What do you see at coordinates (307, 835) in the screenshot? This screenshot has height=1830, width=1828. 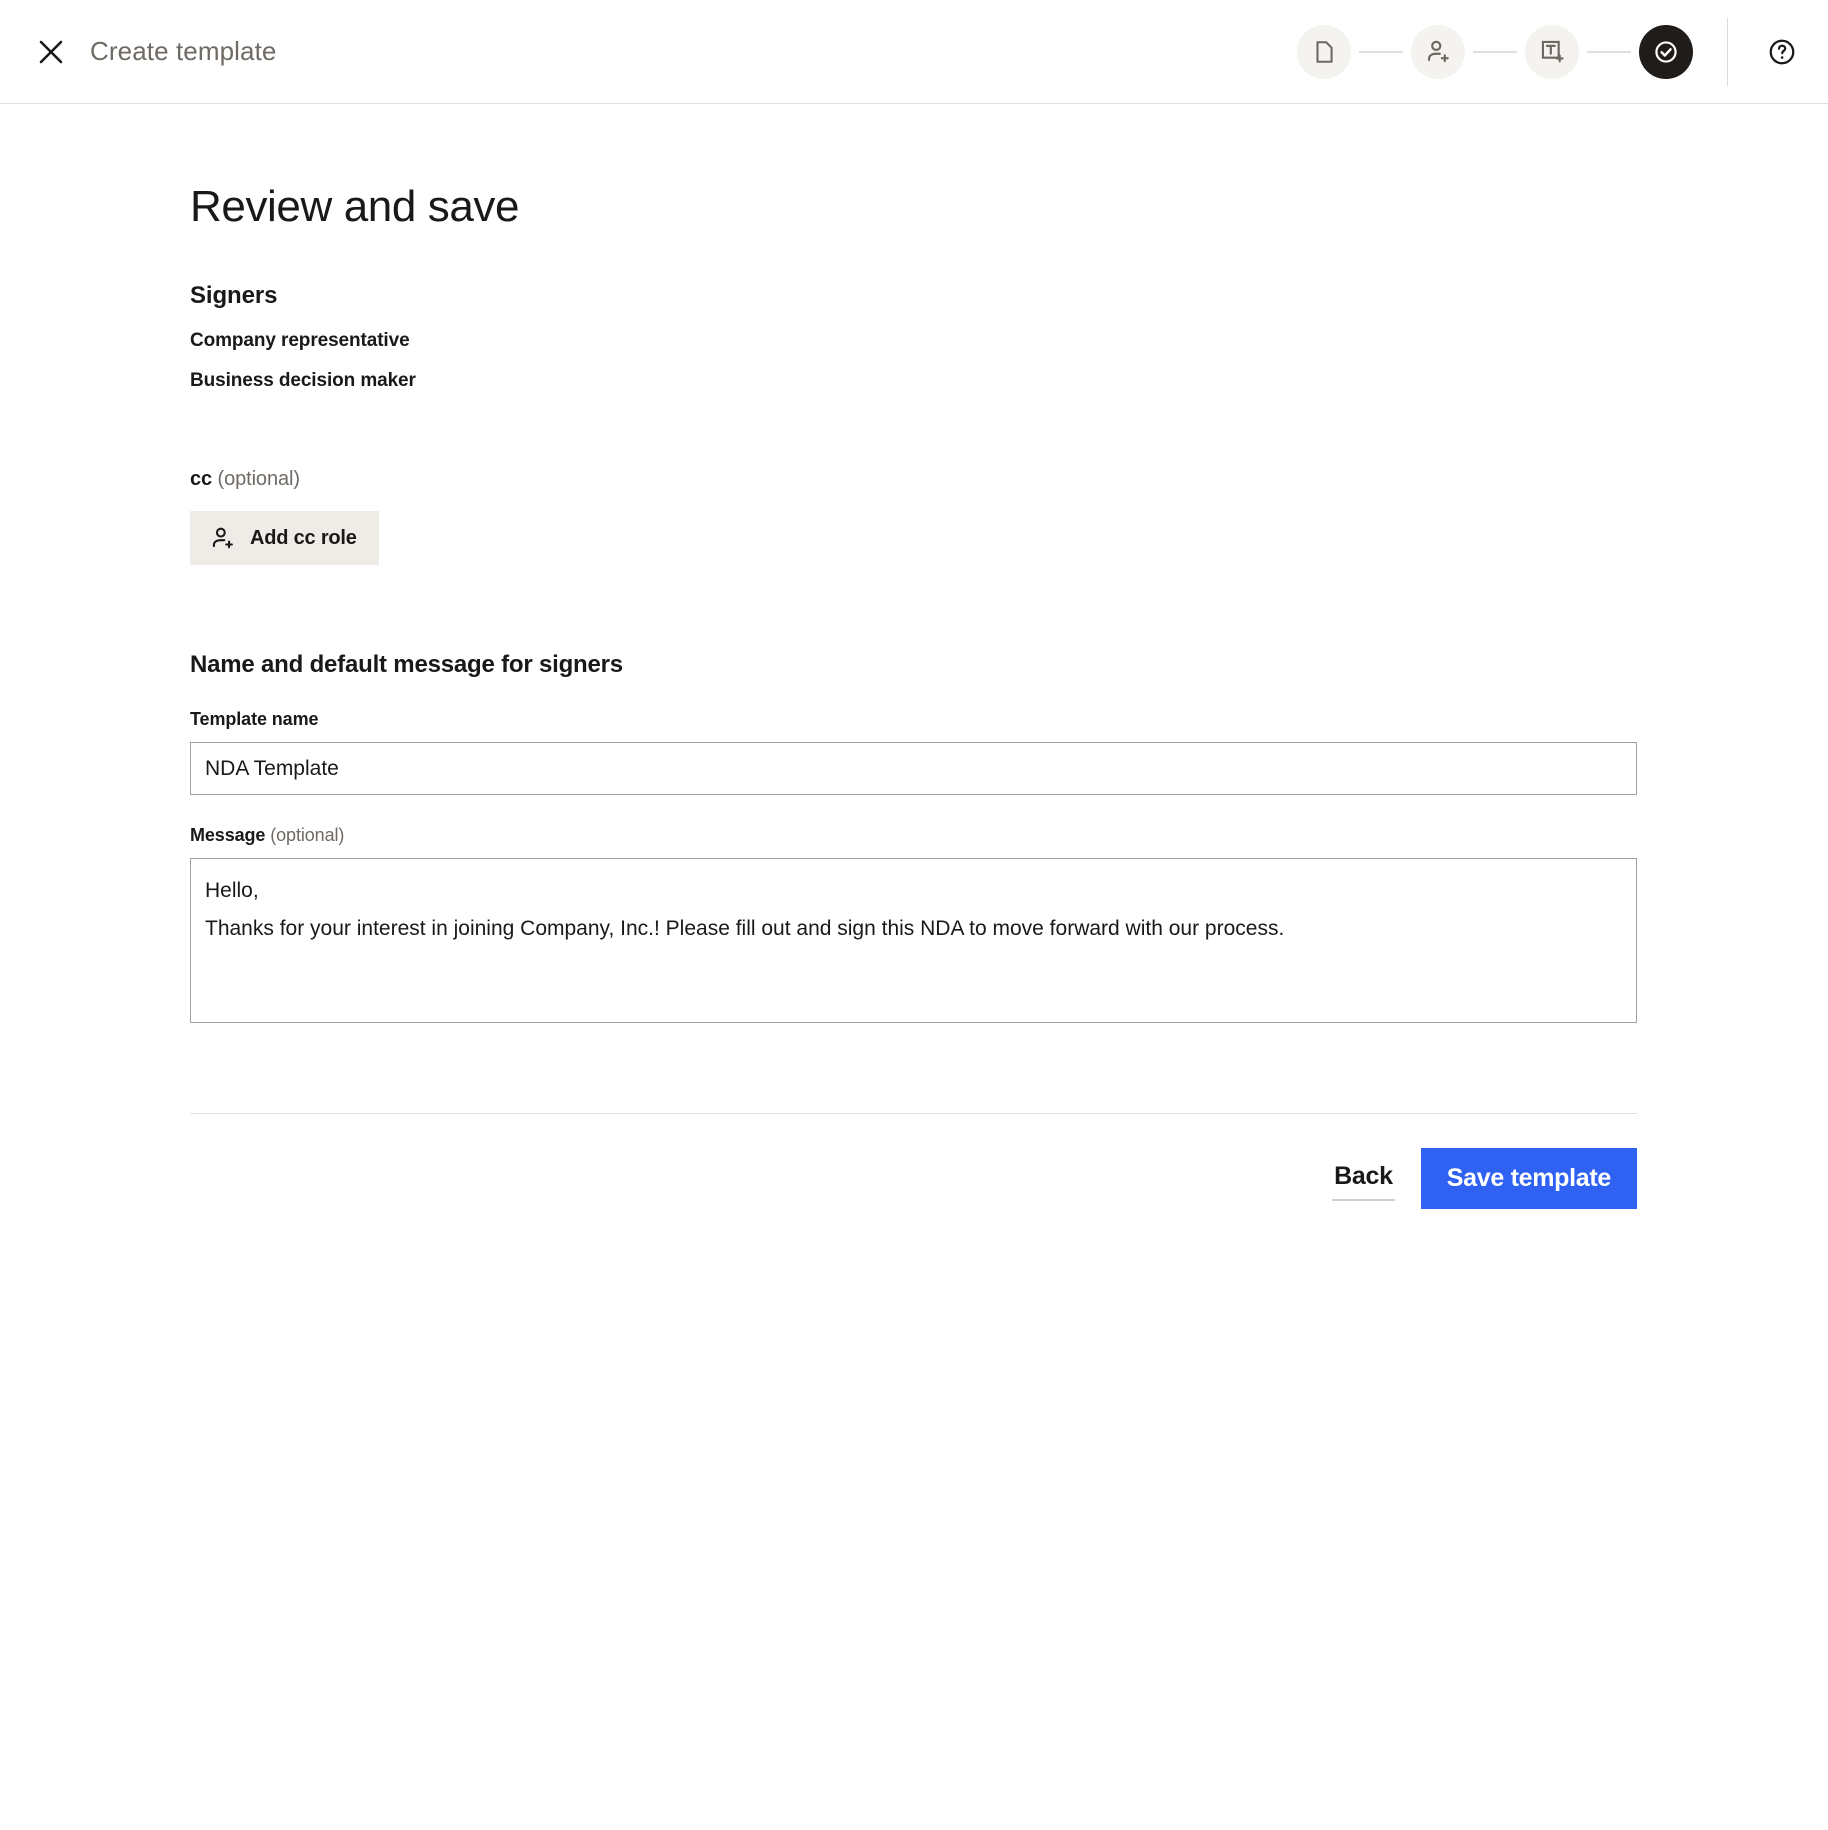 I see `message-optional-text: (optional)` at bounding box center [307, 835].